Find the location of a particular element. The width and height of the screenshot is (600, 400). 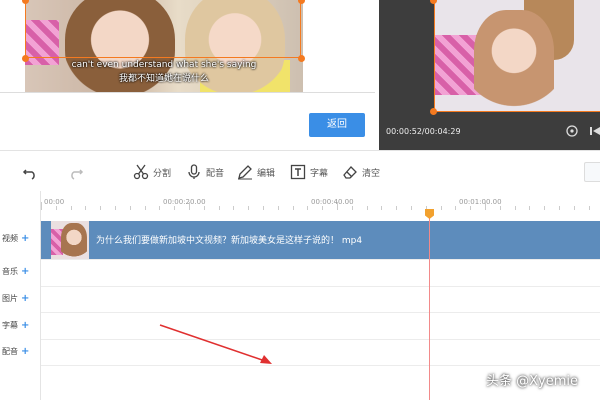

subtitle-button: 字幕 is located at coordinates (309, 172).